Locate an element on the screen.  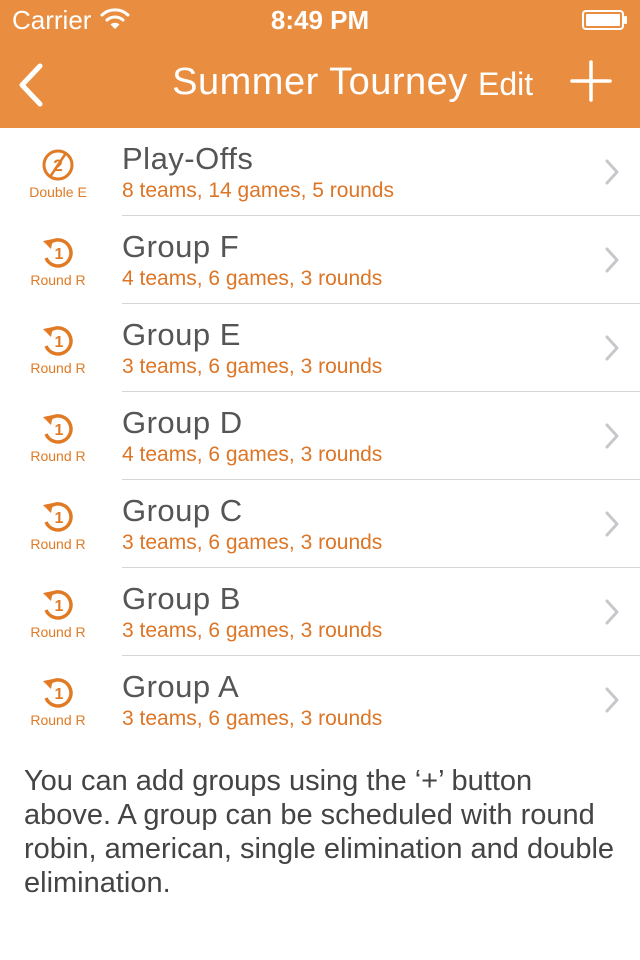
header: Carrier 8:49 PM Summer Tourney Edit is located at coordinates (320, 64).